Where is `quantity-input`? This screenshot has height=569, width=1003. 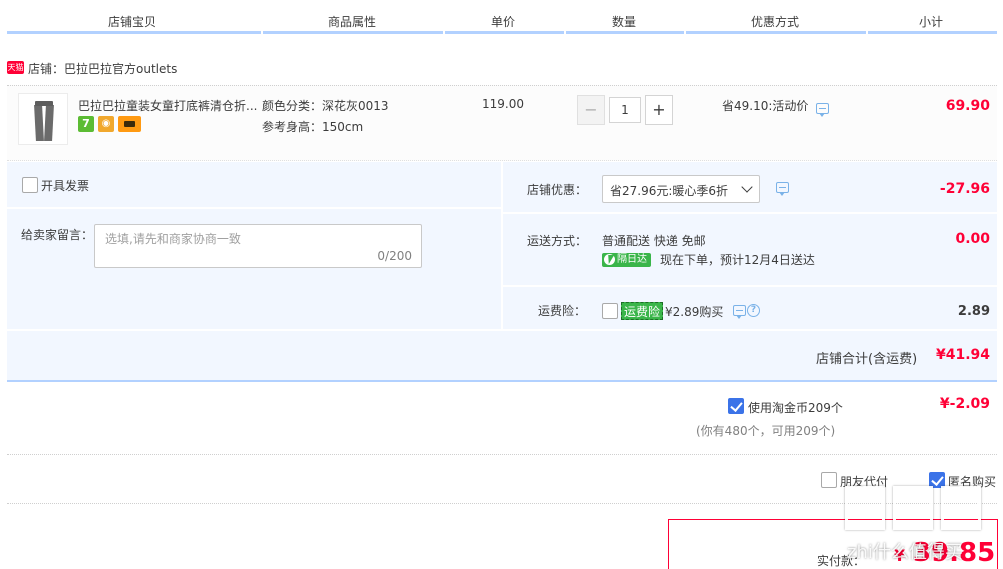 quantity-input is located at coordinates (625, 110).